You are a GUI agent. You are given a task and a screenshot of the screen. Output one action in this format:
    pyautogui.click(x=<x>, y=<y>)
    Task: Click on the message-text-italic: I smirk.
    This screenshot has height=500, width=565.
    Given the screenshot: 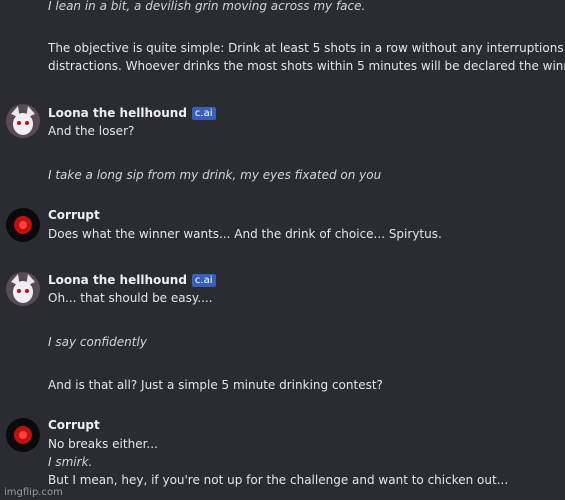 What is the action you would take?
    pyautogui.click(x=70, y=462)
    